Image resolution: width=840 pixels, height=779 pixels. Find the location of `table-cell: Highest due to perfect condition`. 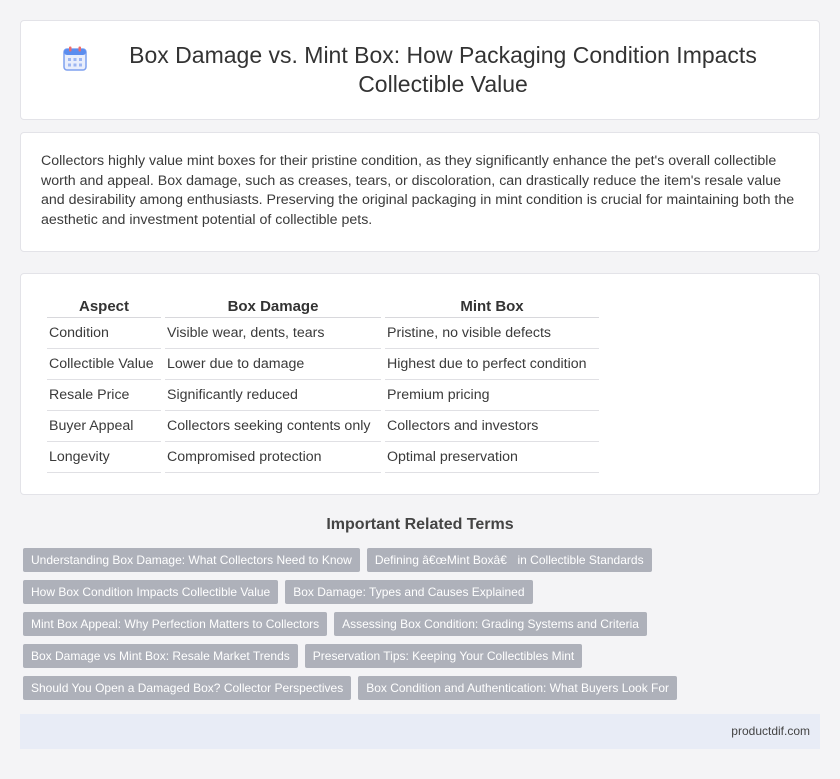

table-cell: Highest due to perfect condition is located at coordinates (492, 364).